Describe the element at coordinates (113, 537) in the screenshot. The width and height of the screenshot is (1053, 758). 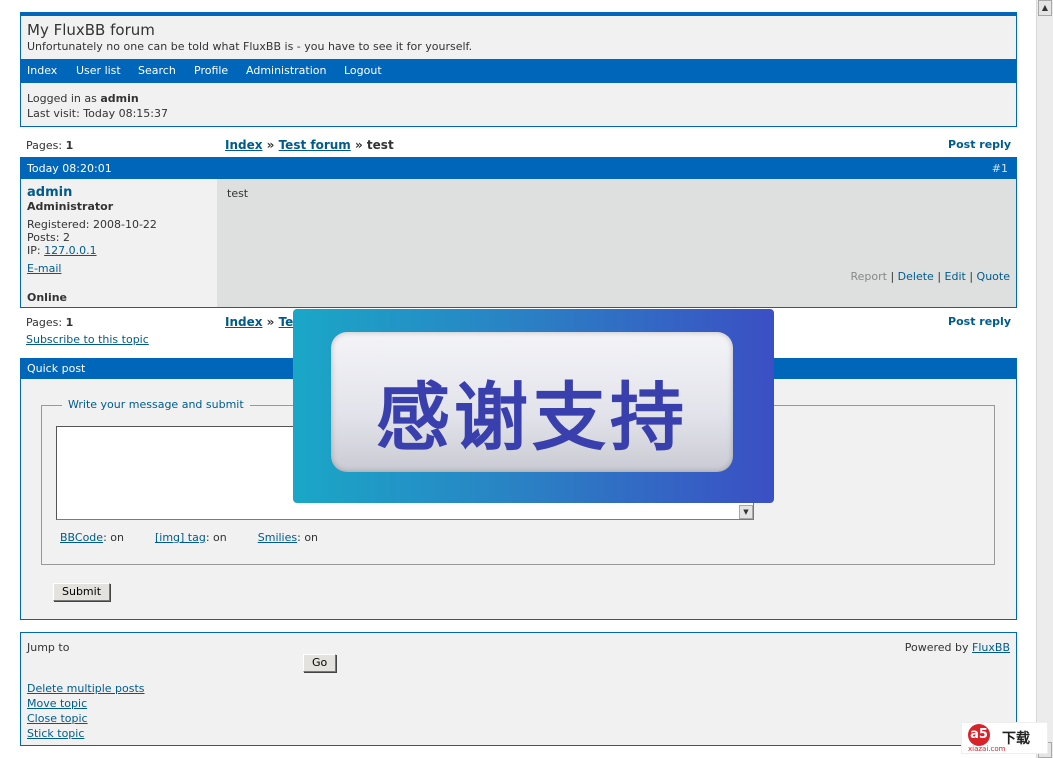
I see `bbcode-status: : on` at that location.